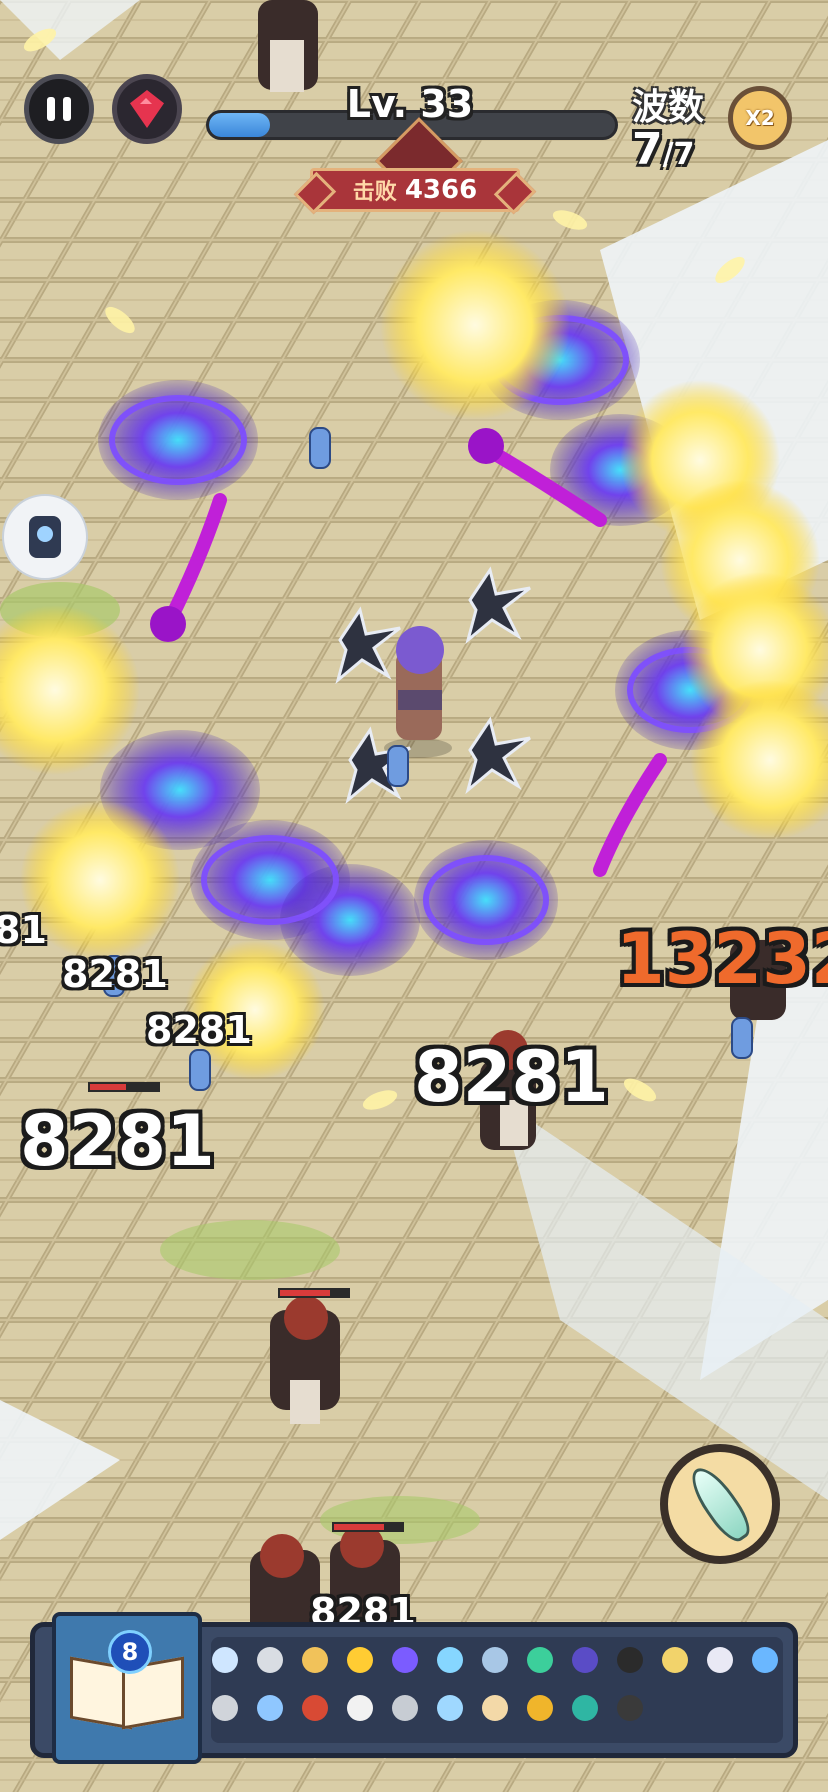  Describe the element at coordinates (67, 109) in the screenshot. I see `pause-icon-bar` at that location.